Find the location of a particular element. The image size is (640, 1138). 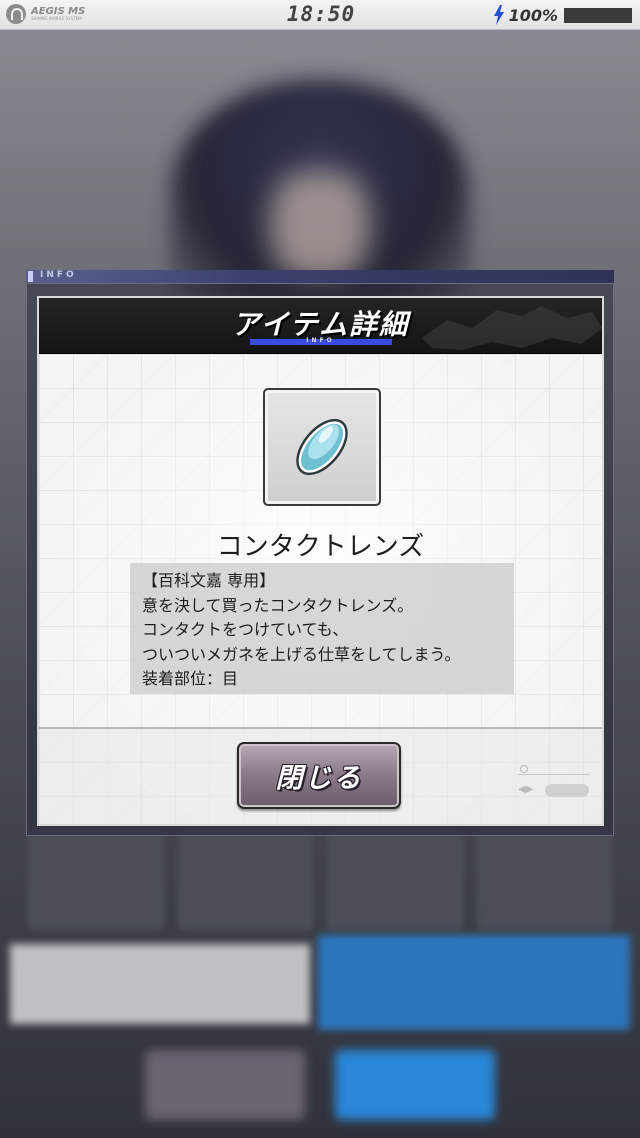

info-marker is located at coordinates (30, 276).